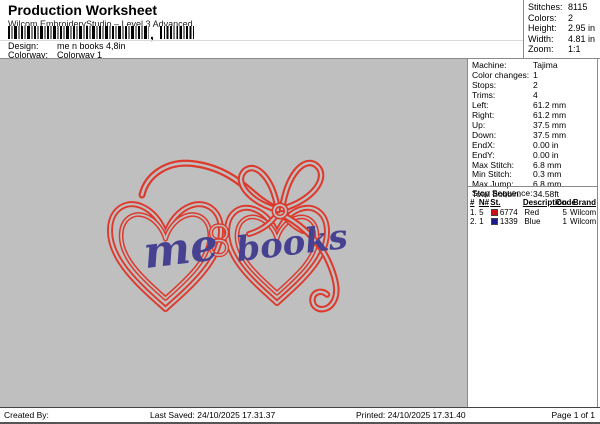 The height and width of the screenshot is (424, 600). I want to click on printed-text: Printed: 24/10/2025 17.31.40, so click(411, 415).